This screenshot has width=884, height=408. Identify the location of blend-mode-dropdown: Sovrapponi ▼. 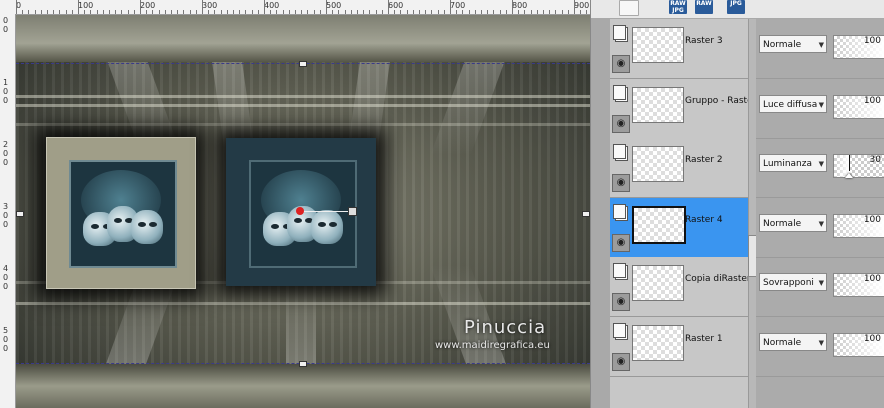
(793, 282).